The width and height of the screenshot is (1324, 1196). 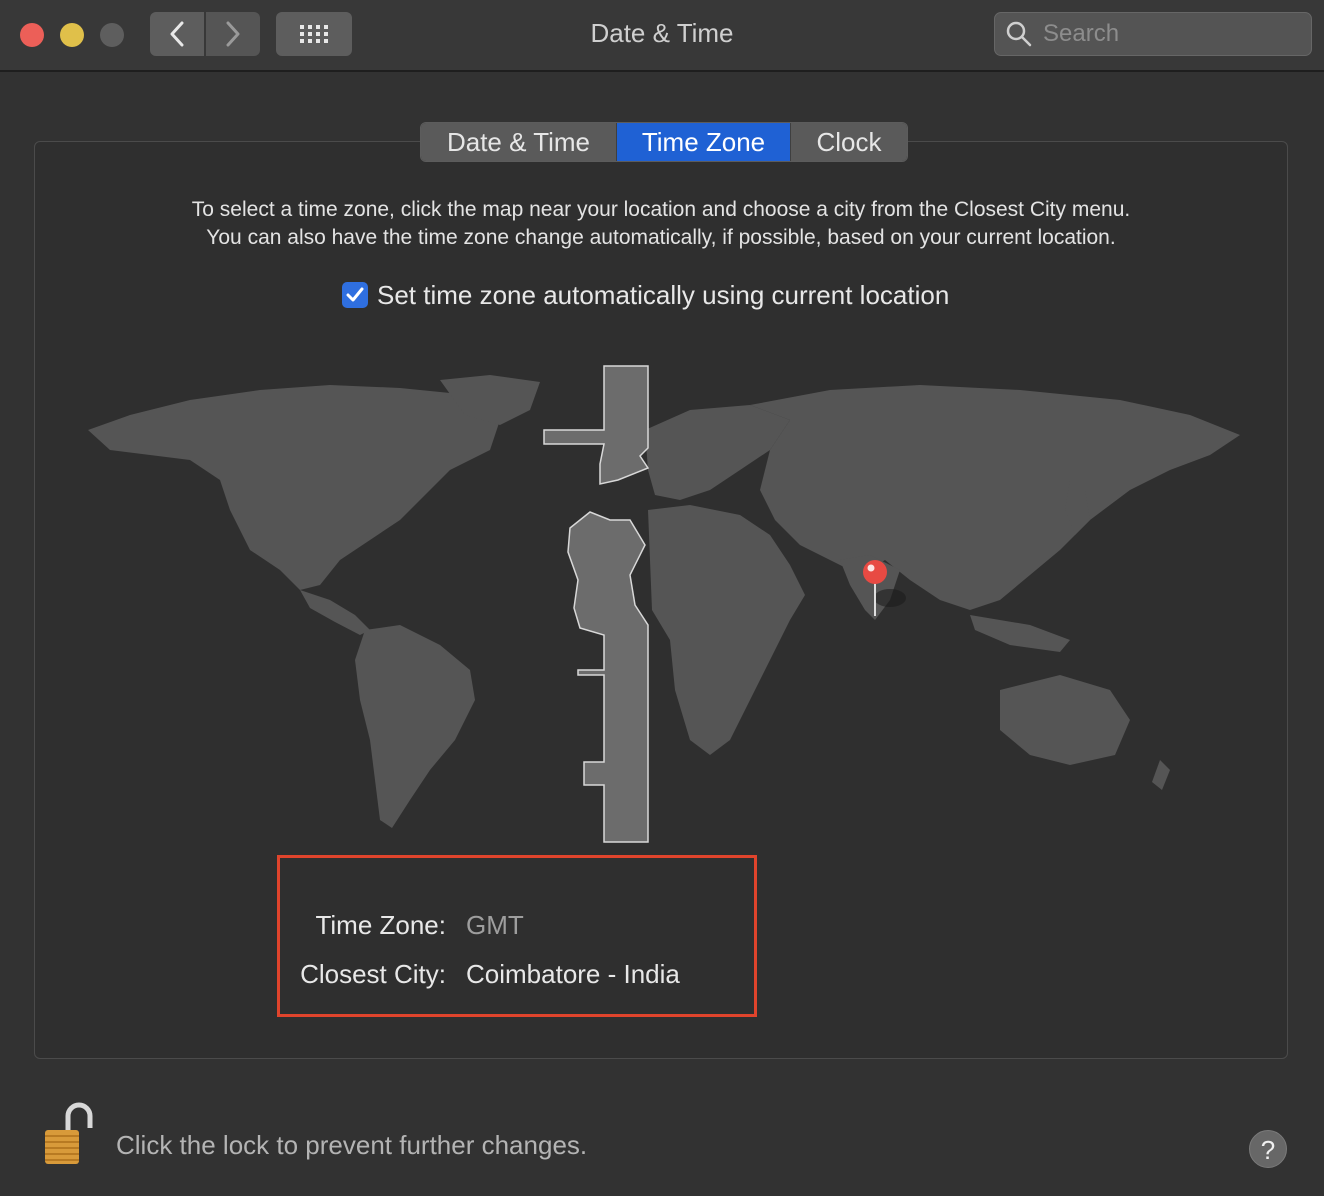 I want to click on auto-timezone-checkbox, so click(x=355, y=295).